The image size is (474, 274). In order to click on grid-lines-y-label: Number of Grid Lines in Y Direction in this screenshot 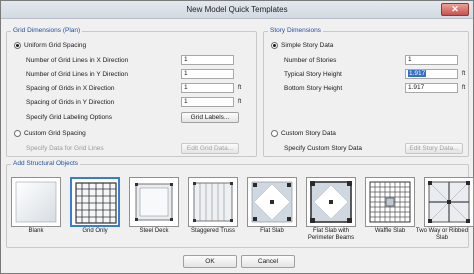, I will do `click(77, 74)`.